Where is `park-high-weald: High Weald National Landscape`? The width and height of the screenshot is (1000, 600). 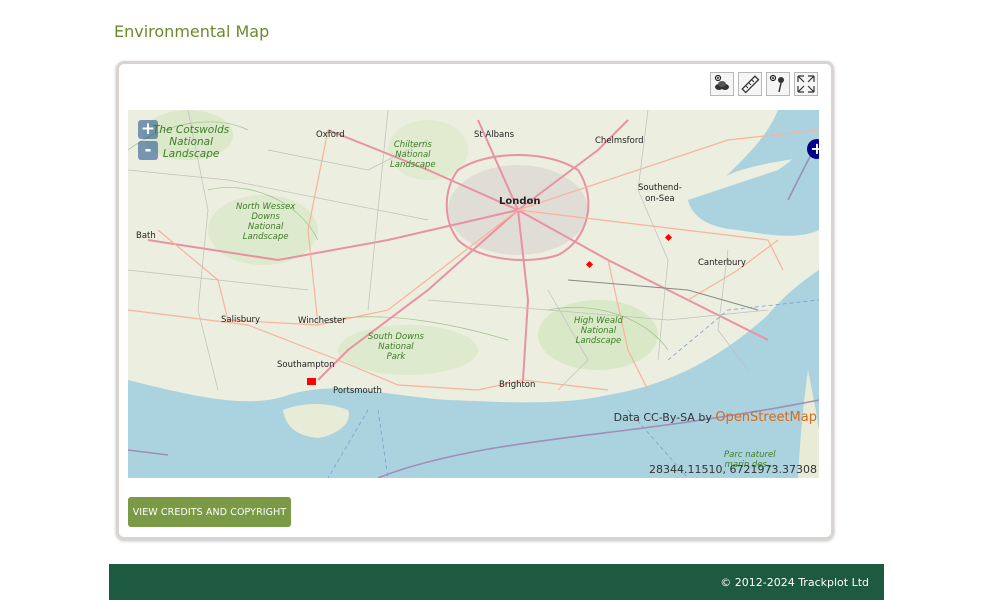 park-high-weald: High Weald National Landscape is located at coordinates (598, 331).